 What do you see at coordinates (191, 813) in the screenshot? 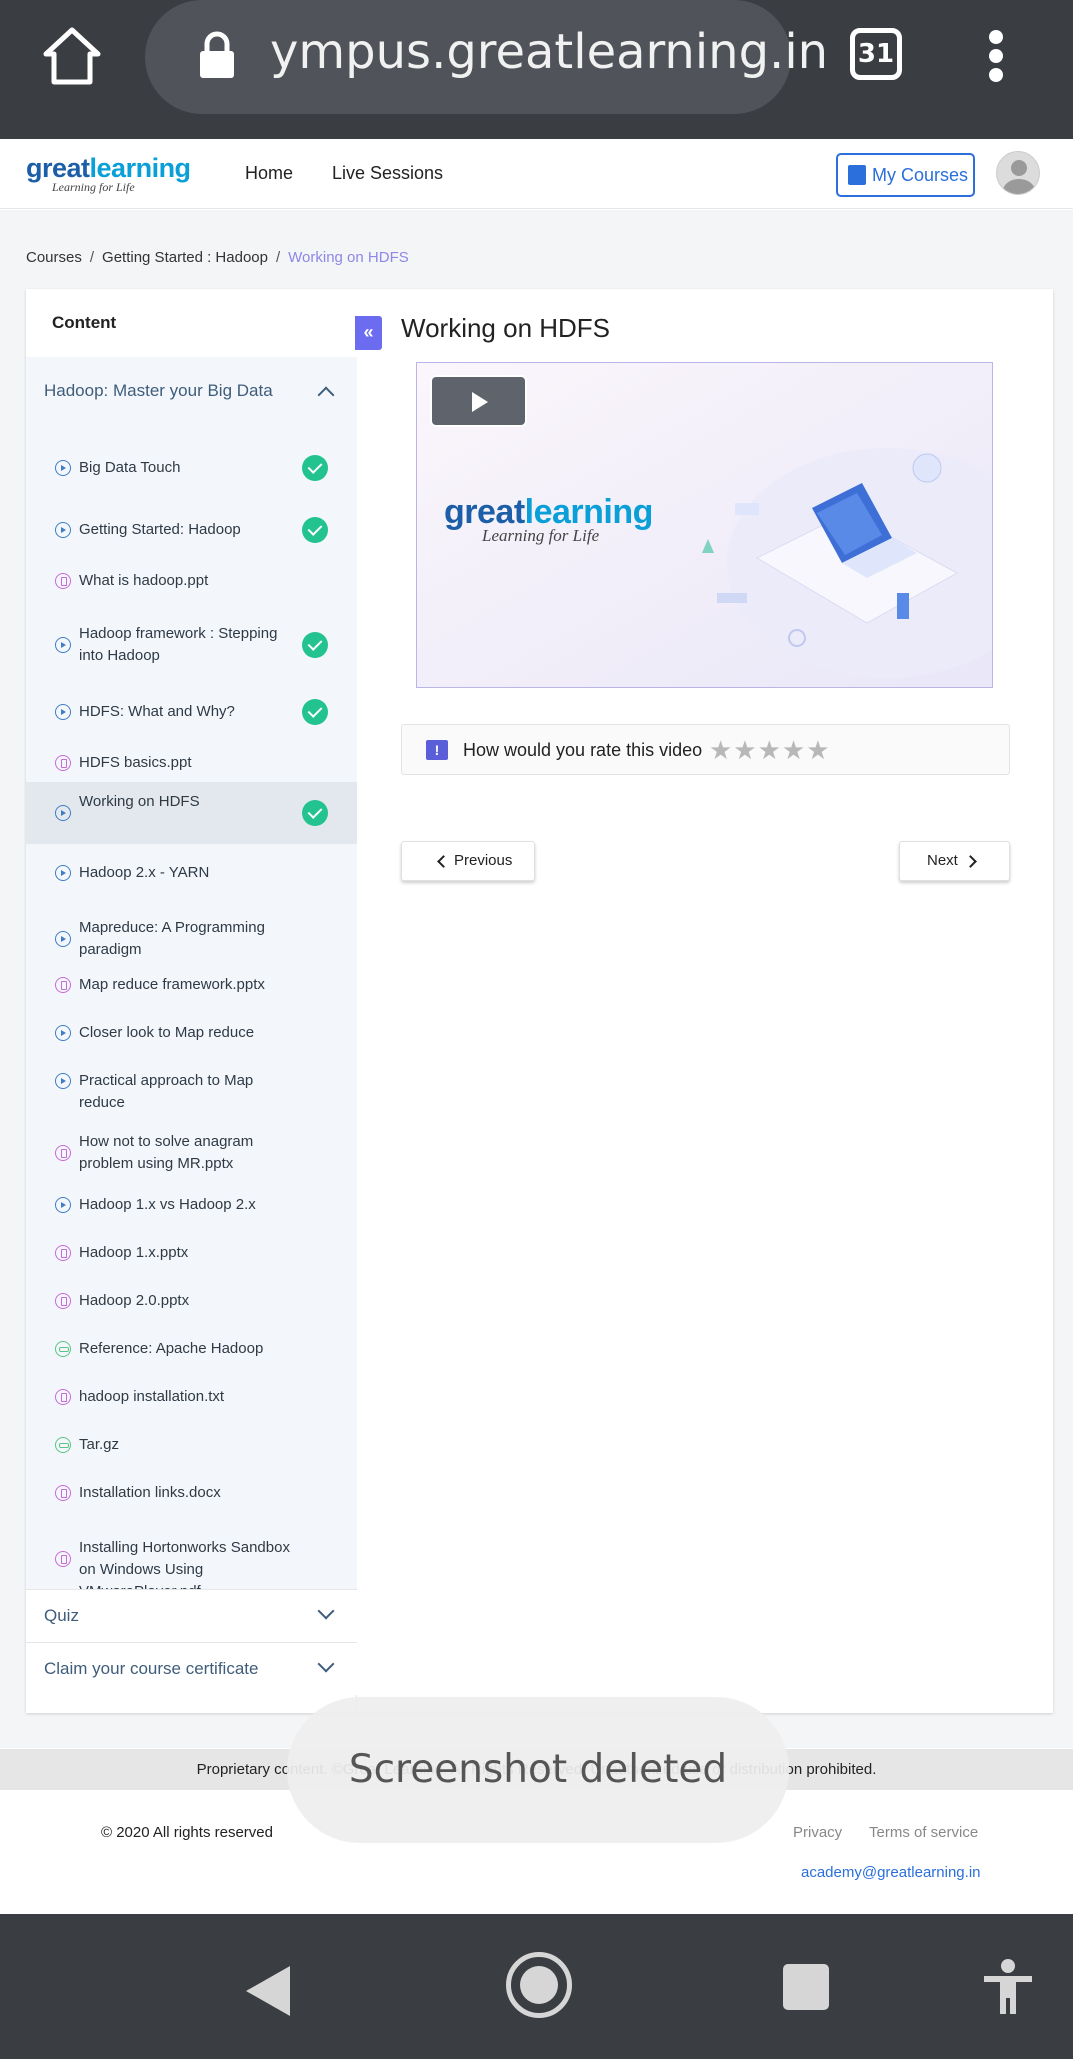
I see `list-item: Working on HDFS` at bounding box center [191, 813].